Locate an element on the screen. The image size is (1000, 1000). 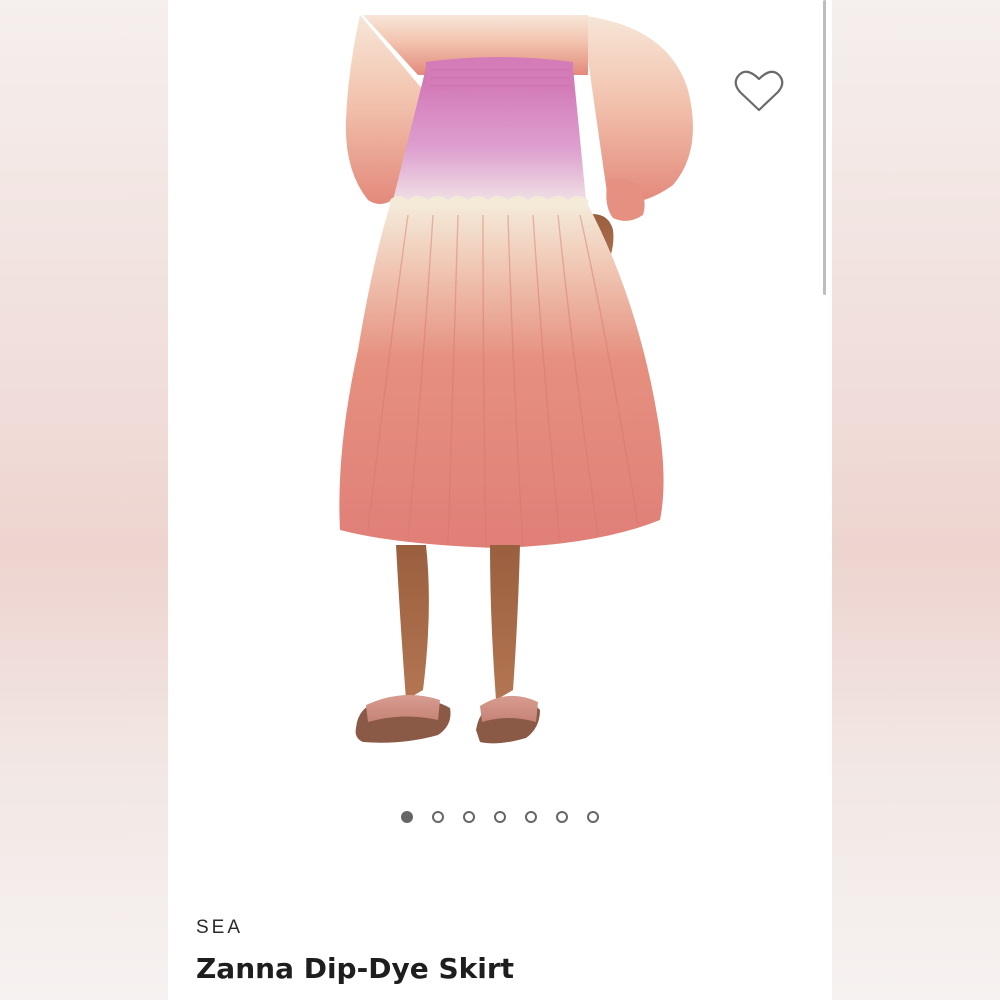
wishlist-button is located at coordinates (759, 91).